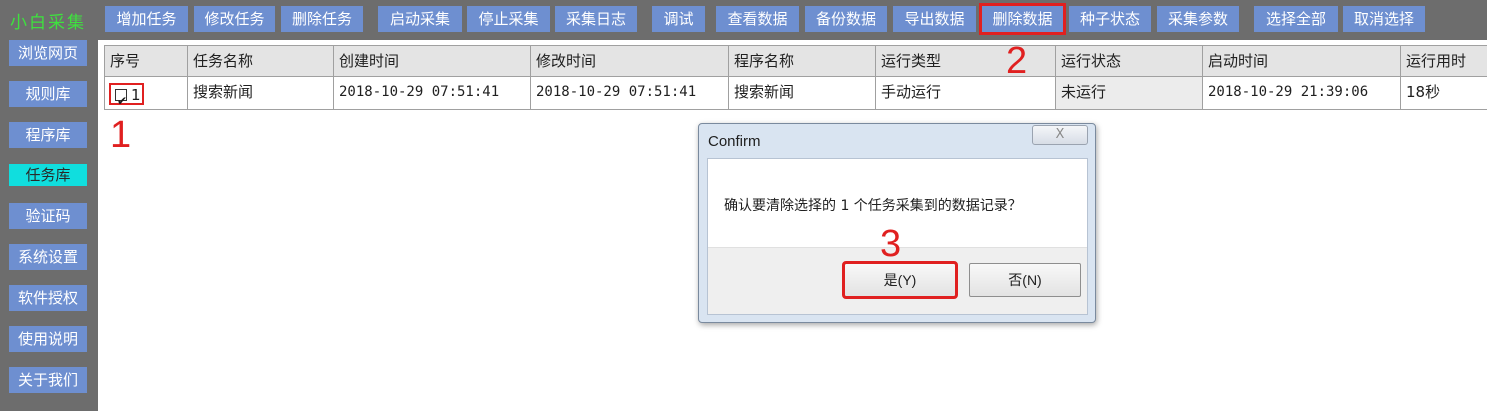  I want to click on row-created: 2018-10-29 07:51:41, so click(431, 93).